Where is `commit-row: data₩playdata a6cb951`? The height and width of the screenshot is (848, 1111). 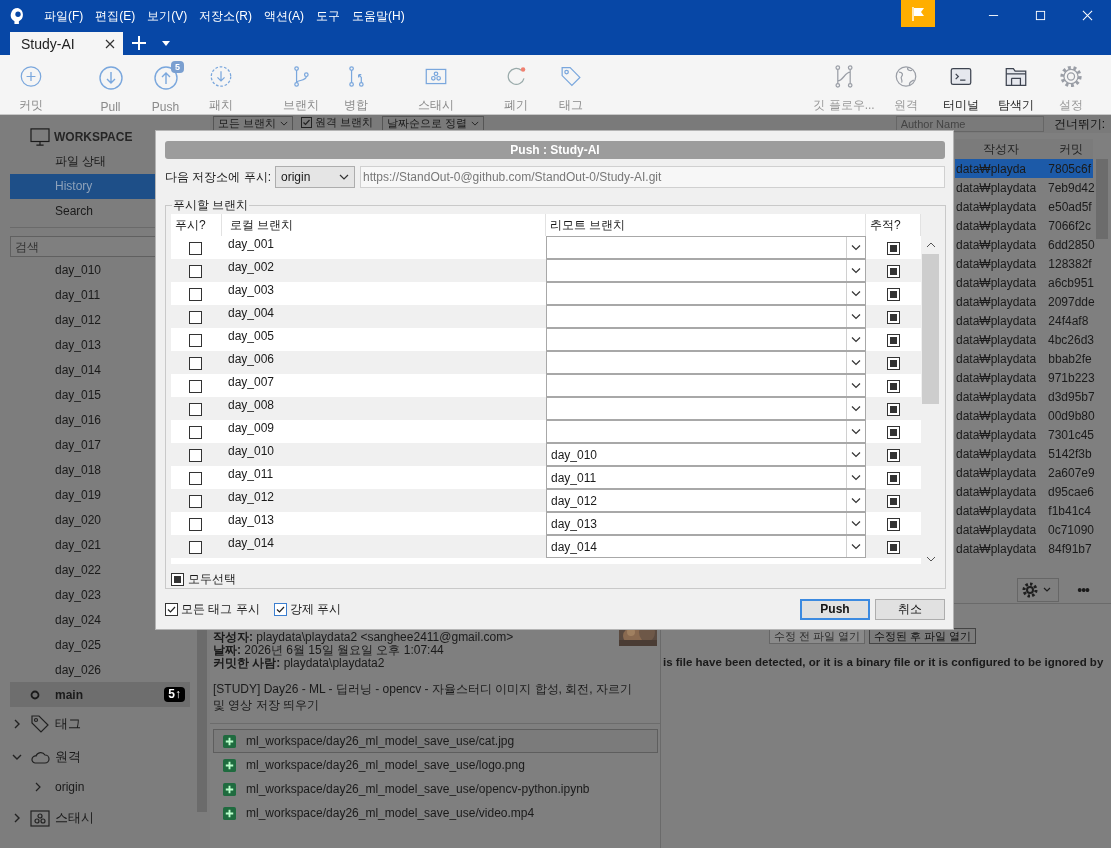
commit-row: data₩playdata a6cb951 is located at coordinates (1024, 282).